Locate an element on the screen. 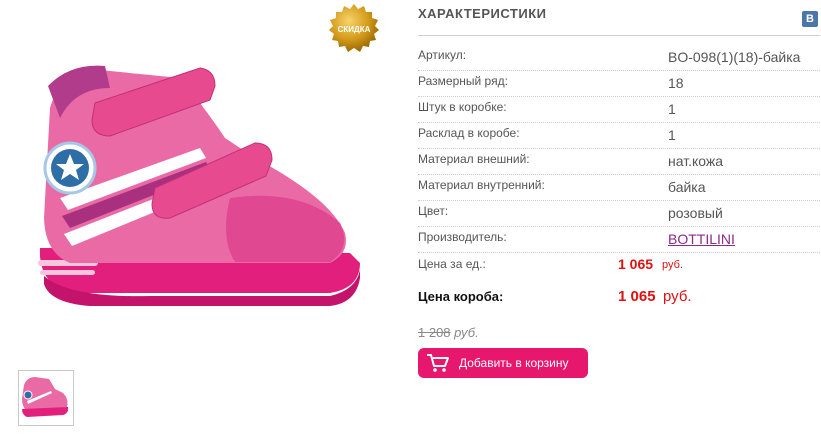 This screenshot has height=441, width=821. spec-row-manufacturer: Производитель: BOTTILINI is located at coordinates (619, 243).